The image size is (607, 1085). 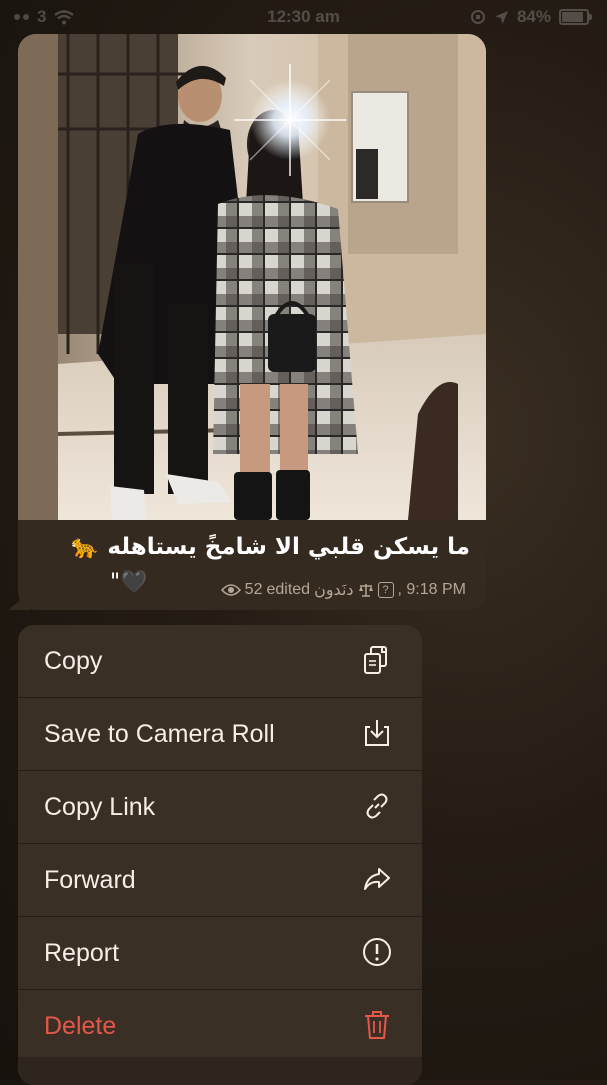 I want to click on link-icon, so click(x=377, y=806).